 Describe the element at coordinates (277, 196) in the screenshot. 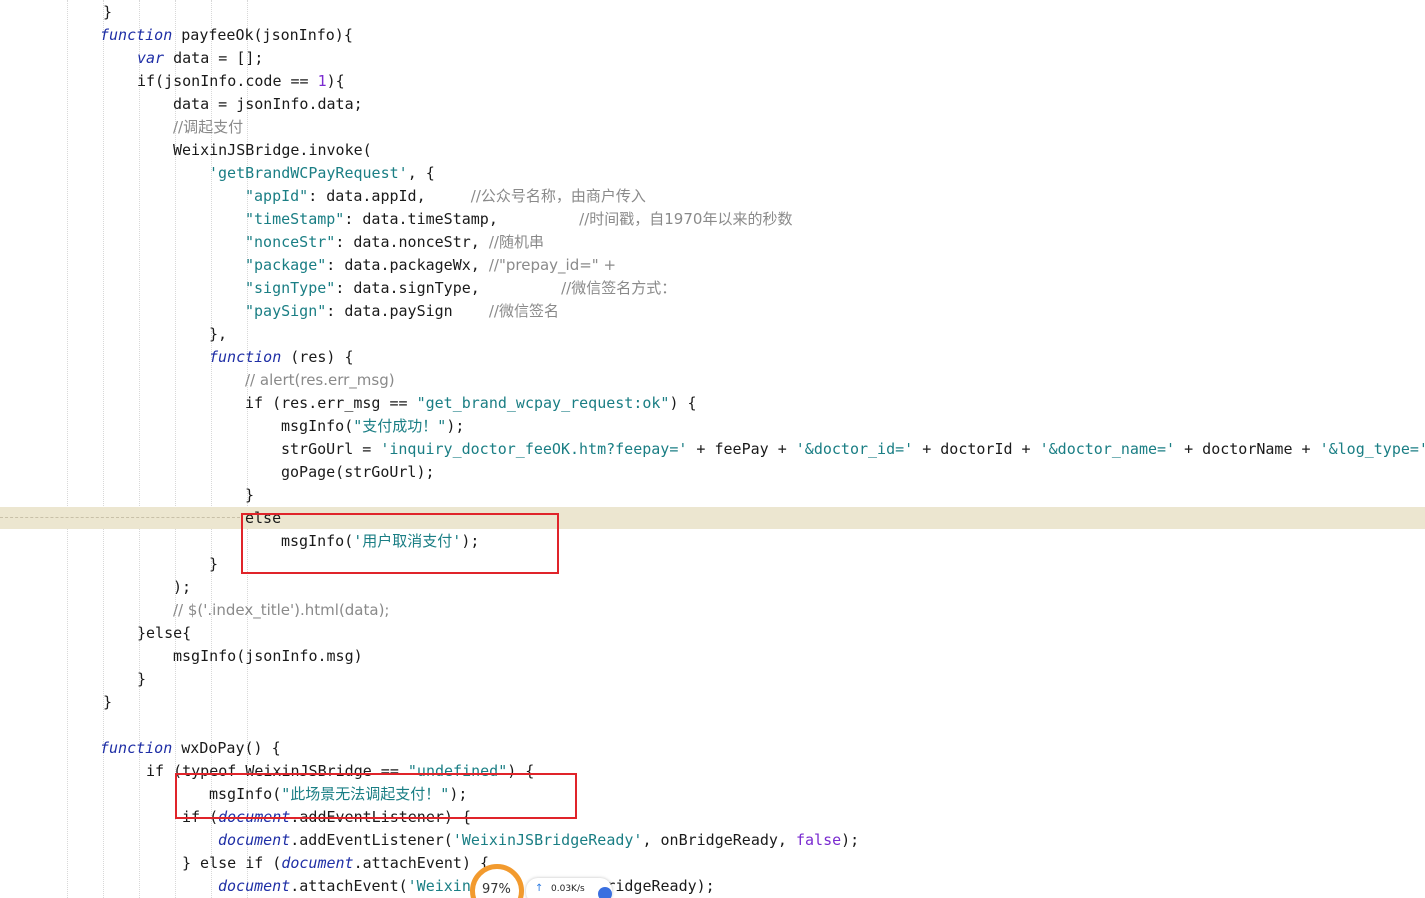

I see `code-token: "appId"` at that location.